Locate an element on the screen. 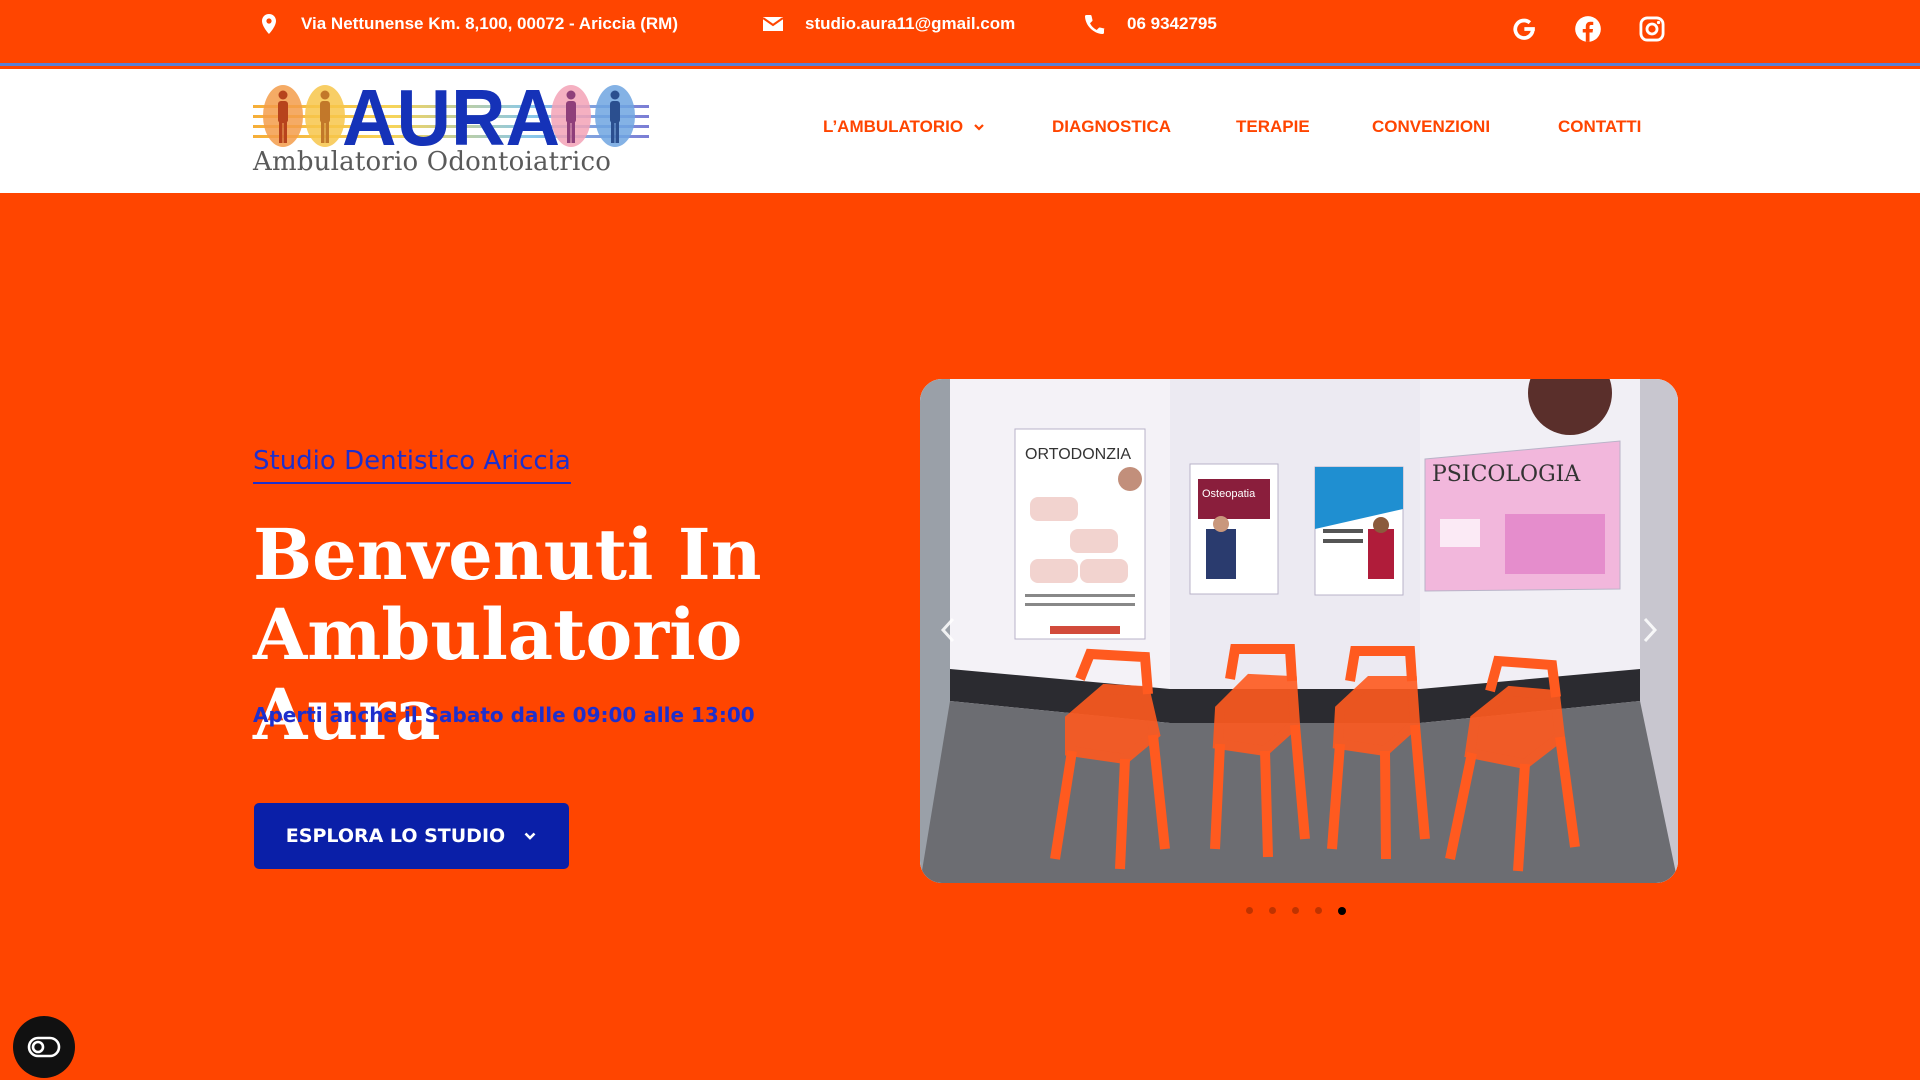  nav-item-contatti: CONTATTI is located at coordinates (1599, 127).